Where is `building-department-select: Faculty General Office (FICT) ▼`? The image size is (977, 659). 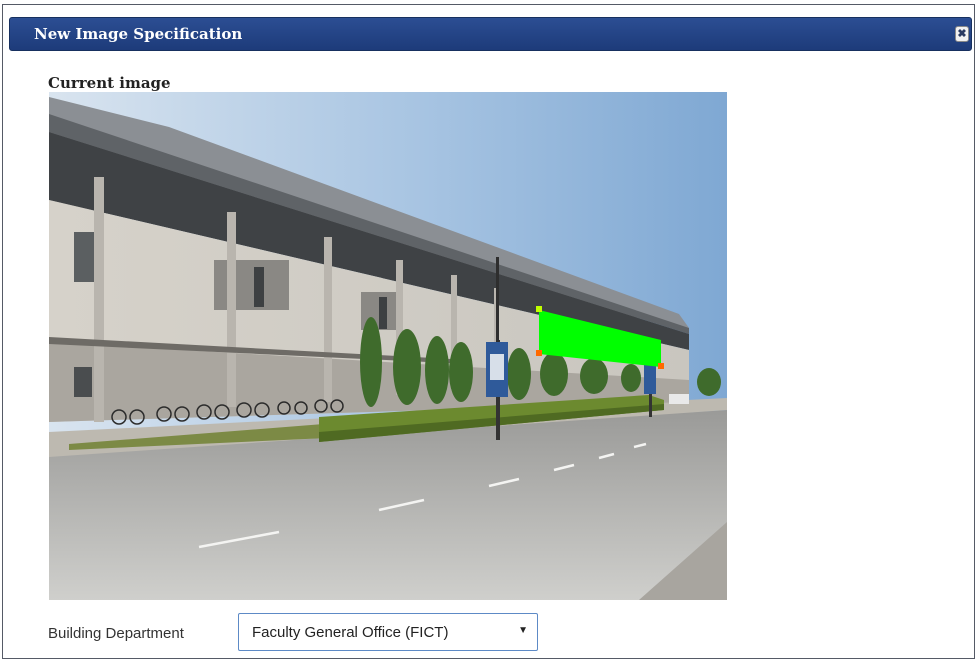
building-department-select: Faculty General Office (FICT) ▼ is located at coordinates (388, 632).